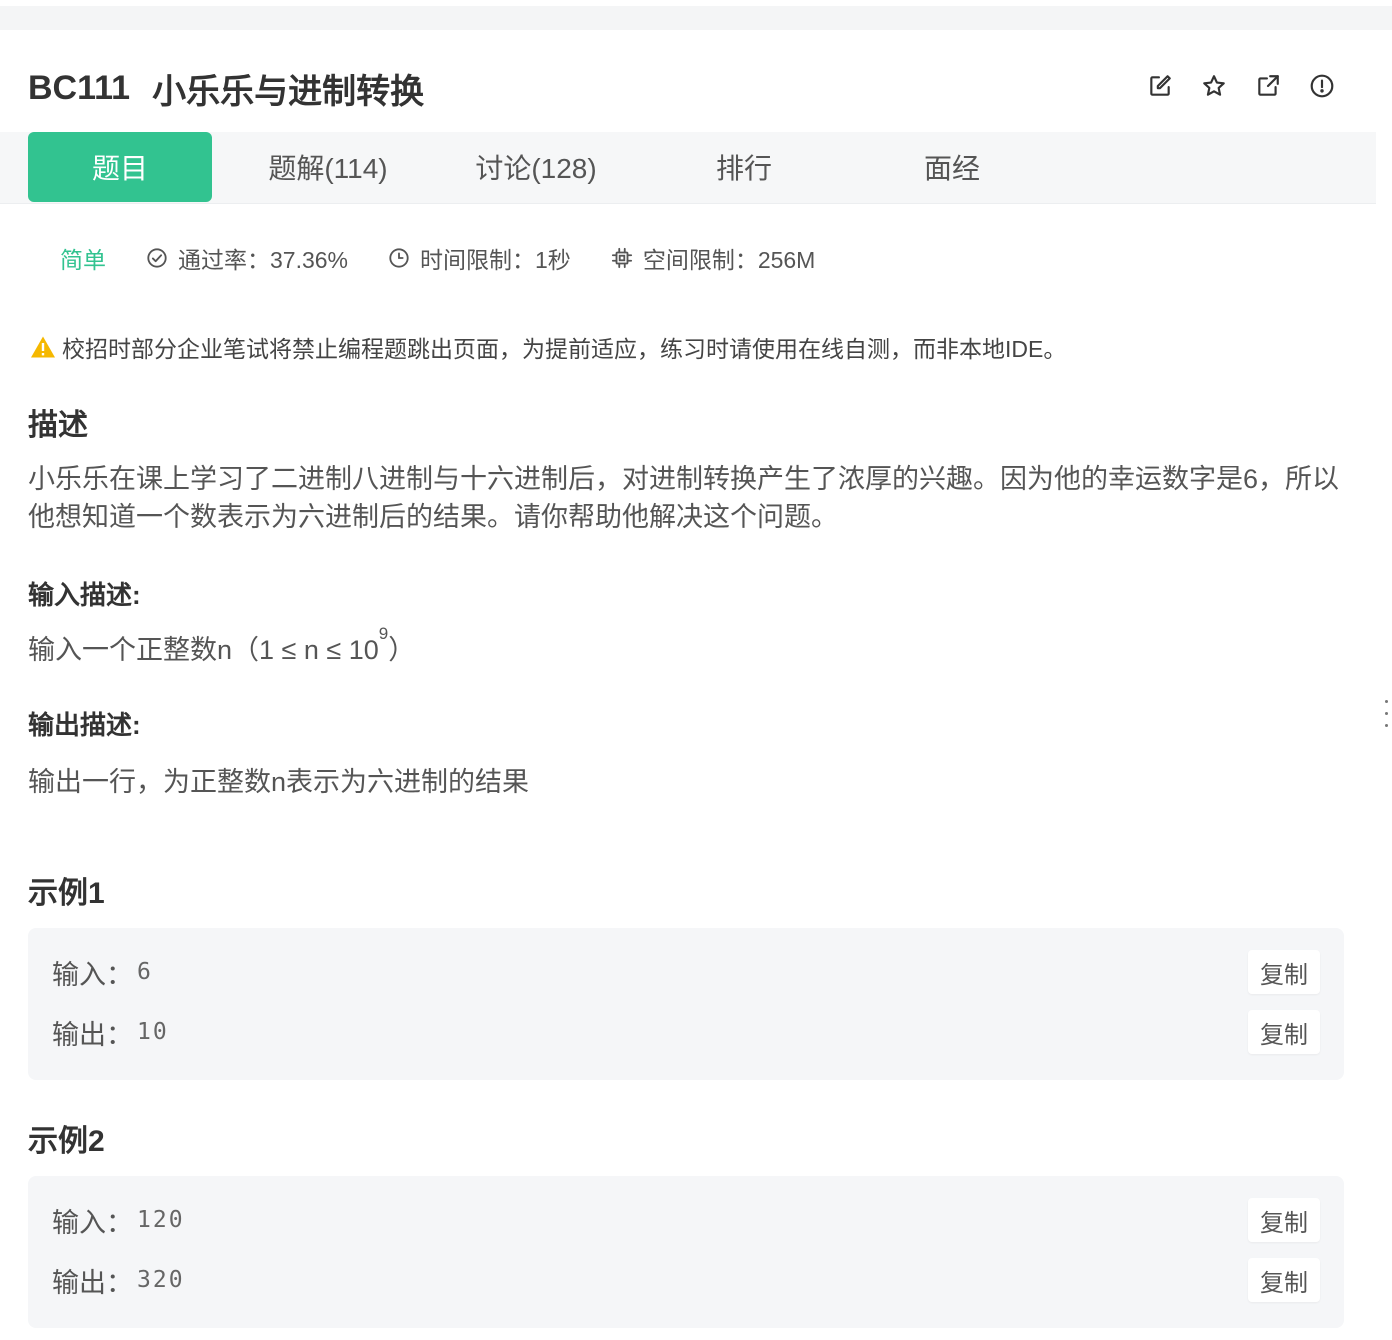  I want to click on tab-discussion: 讨论(128), so click(536, 167).